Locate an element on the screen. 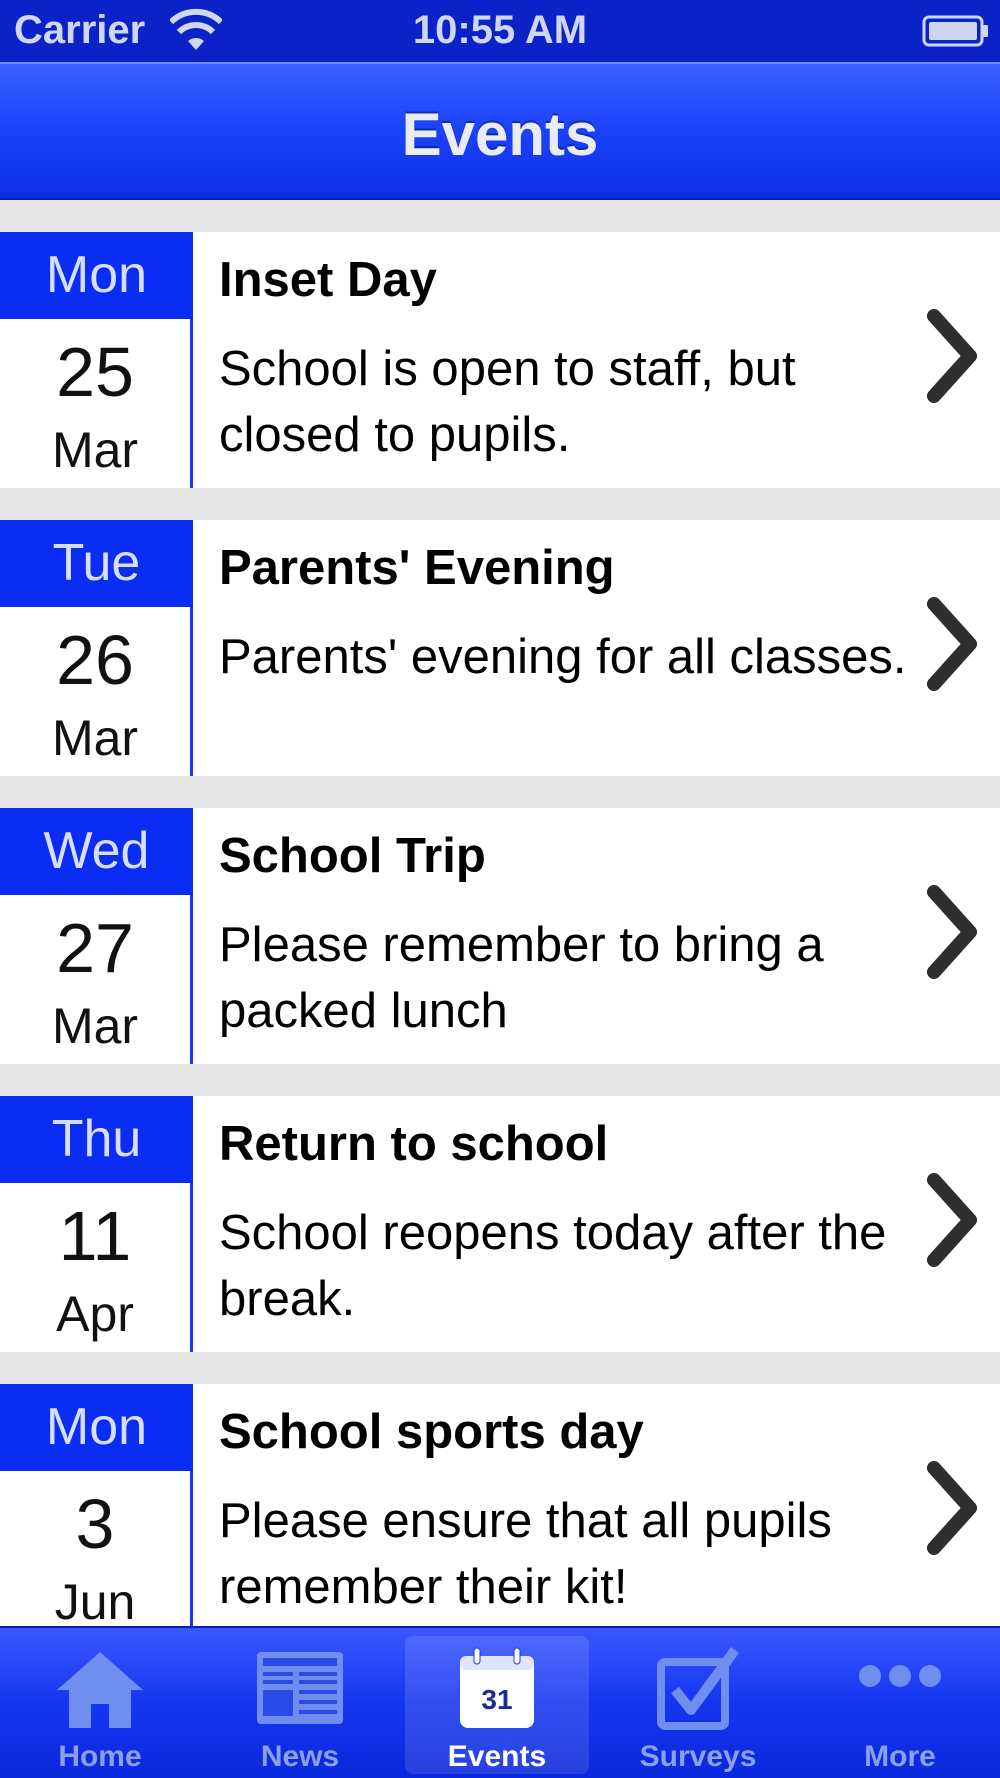 This screenshot has height=1778, width=1000. status-time: 10:55 AM is located at coordinates (500, 30).